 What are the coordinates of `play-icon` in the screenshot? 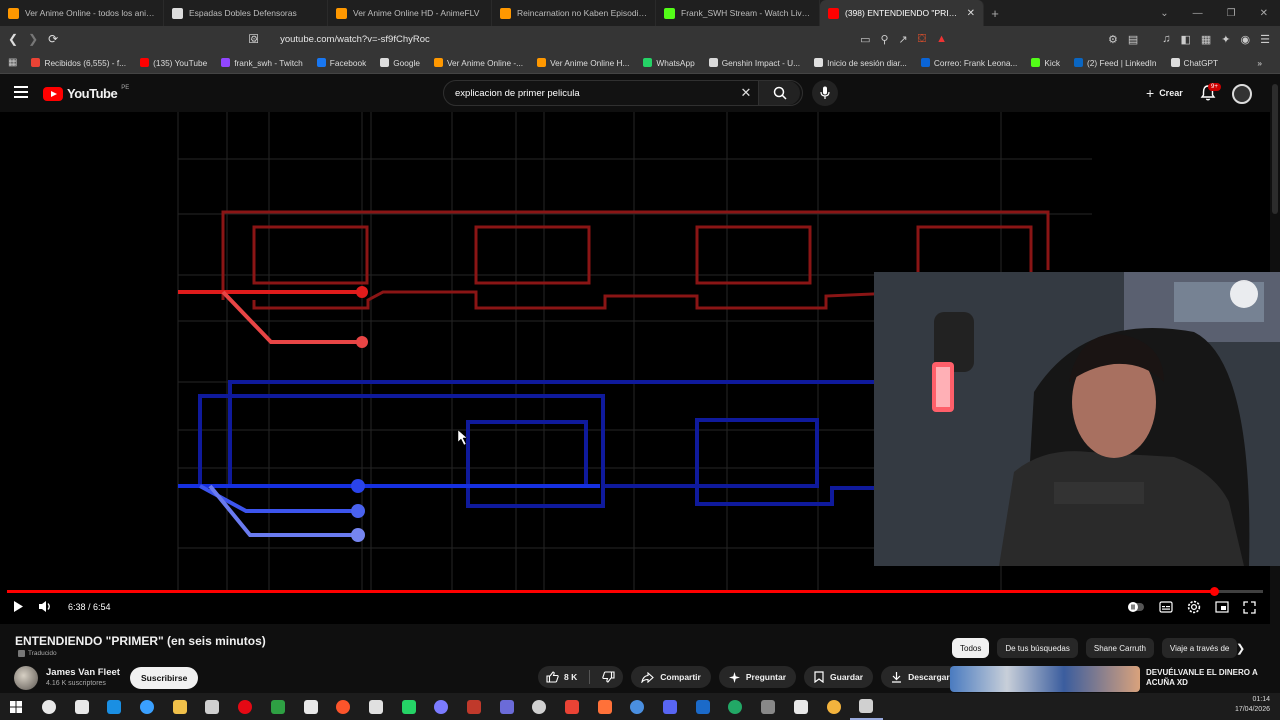 It's located at (18, 606).